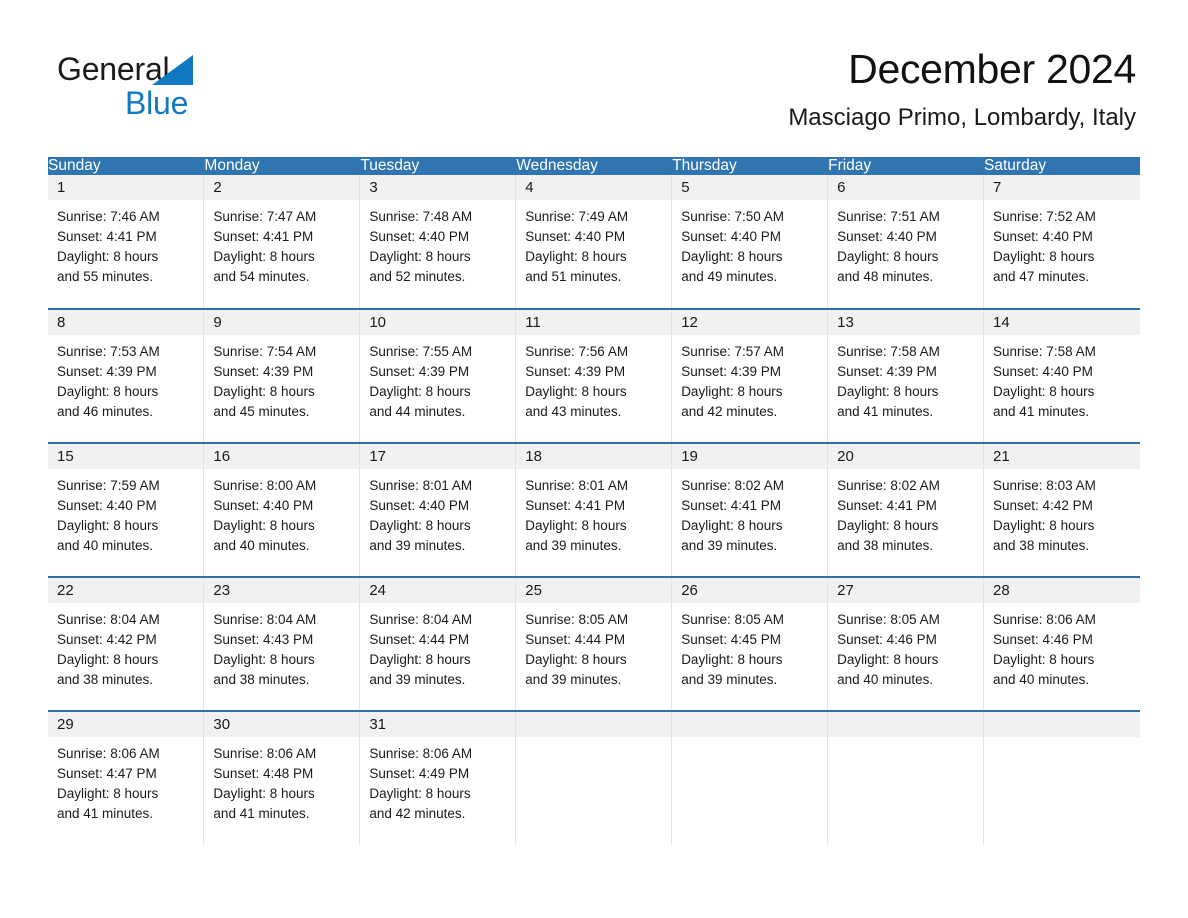  What do you see at coordinates (105, 411) in the screenshot?
I see `daylight-duration-line-2: and 46 minutes.` at bounding box center [105, 411].